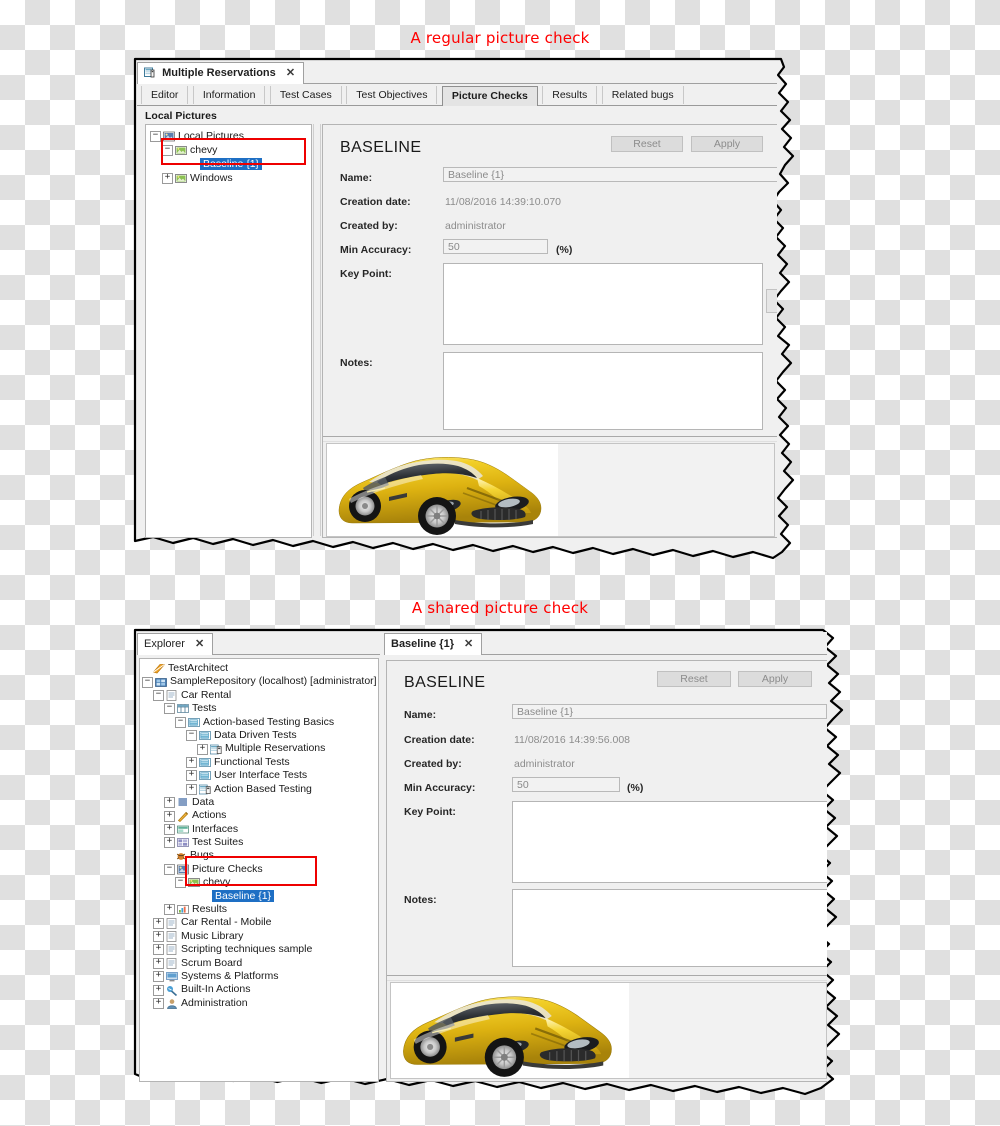 The width and height of the screenshot is (1000, 1126). I want to click on tree-item: + Scrum Board, so click(259, 963).